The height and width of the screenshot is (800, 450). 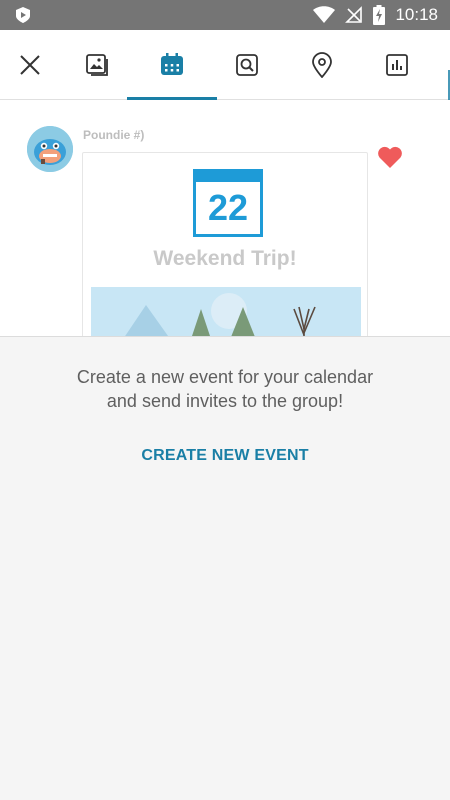 I want to click on tab-photo, so click(x=97, y=65).